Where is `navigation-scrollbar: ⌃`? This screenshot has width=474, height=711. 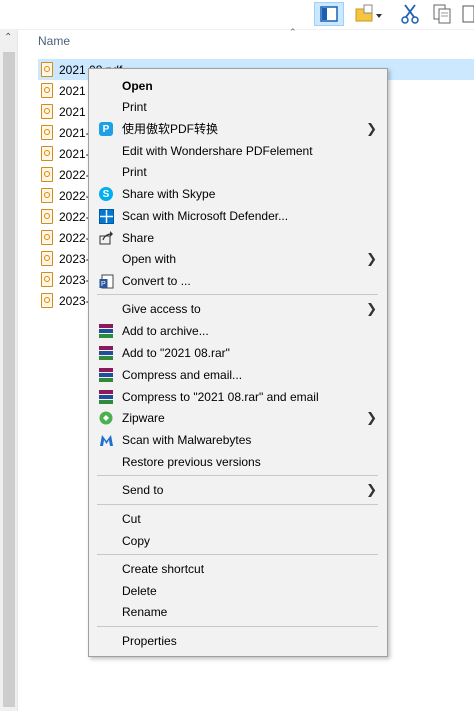 navigation-scrollbar: ⌃ is located at coordinates (9, 370).